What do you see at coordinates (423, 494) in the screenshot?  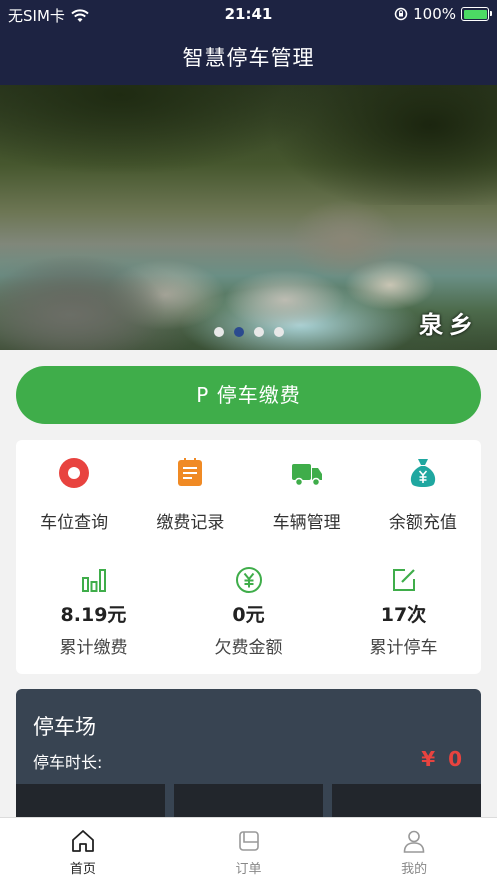 I see `menu-item-balance-topup: 余额充值` at bounding box center [423, 494].